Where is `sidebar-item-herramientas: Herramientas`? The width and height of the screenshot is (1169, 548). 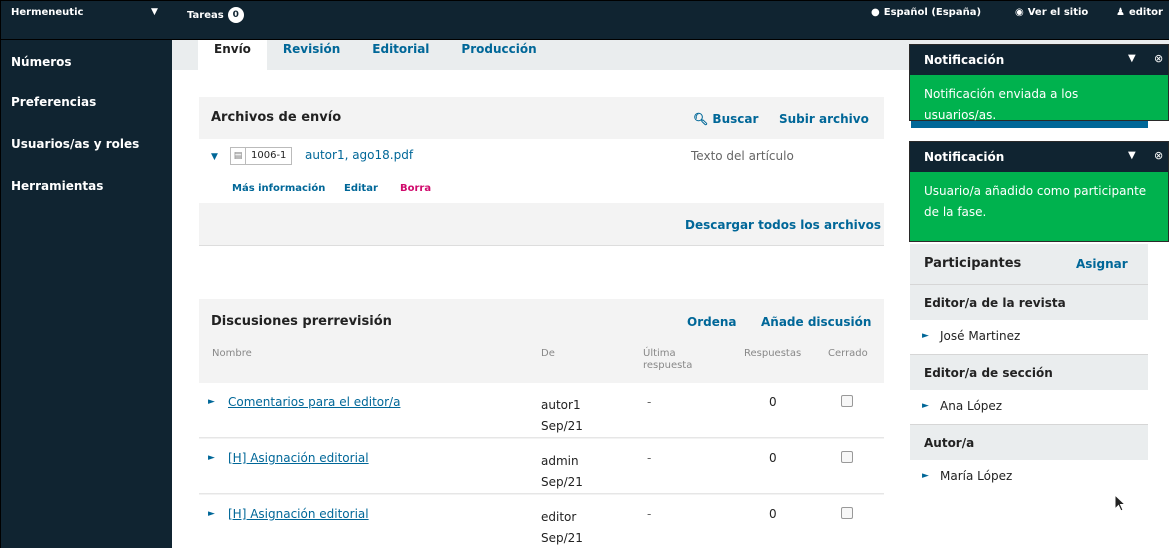
sidebar-item-herramientas: Herramientas is located at coordinates (57, 186).